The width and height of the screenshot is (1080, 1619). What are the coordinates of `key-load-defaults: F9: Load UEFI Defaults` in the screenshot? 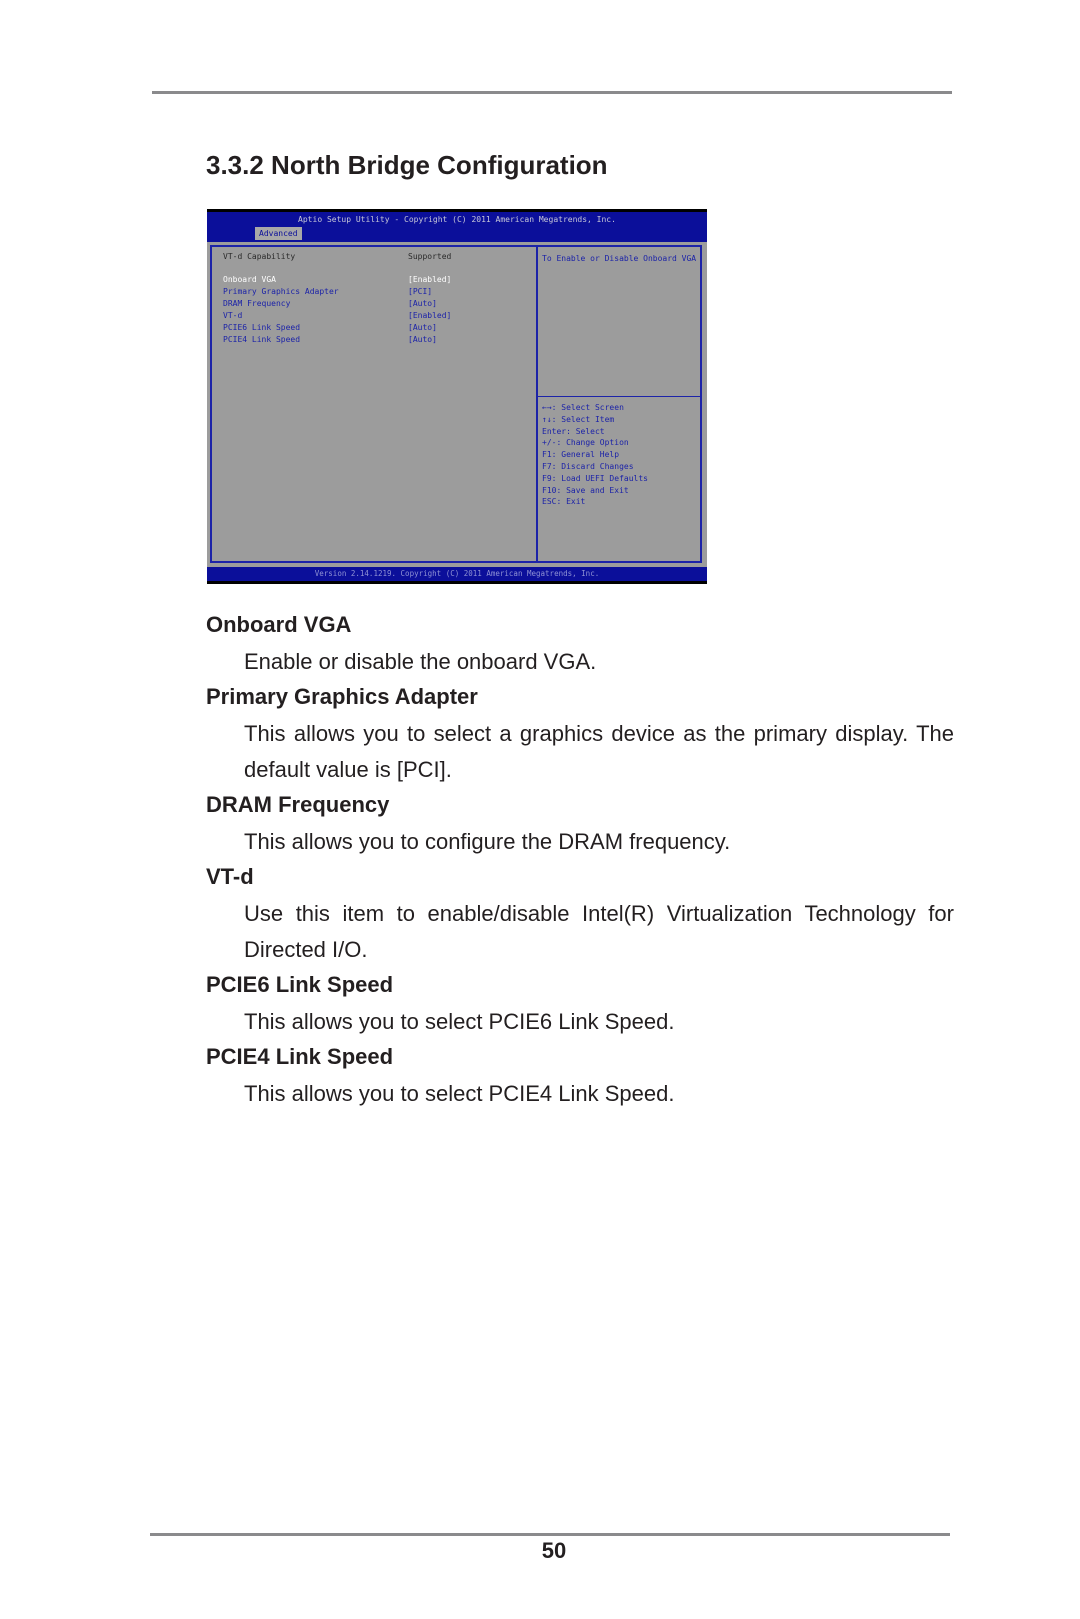 It's located at (595, 478).